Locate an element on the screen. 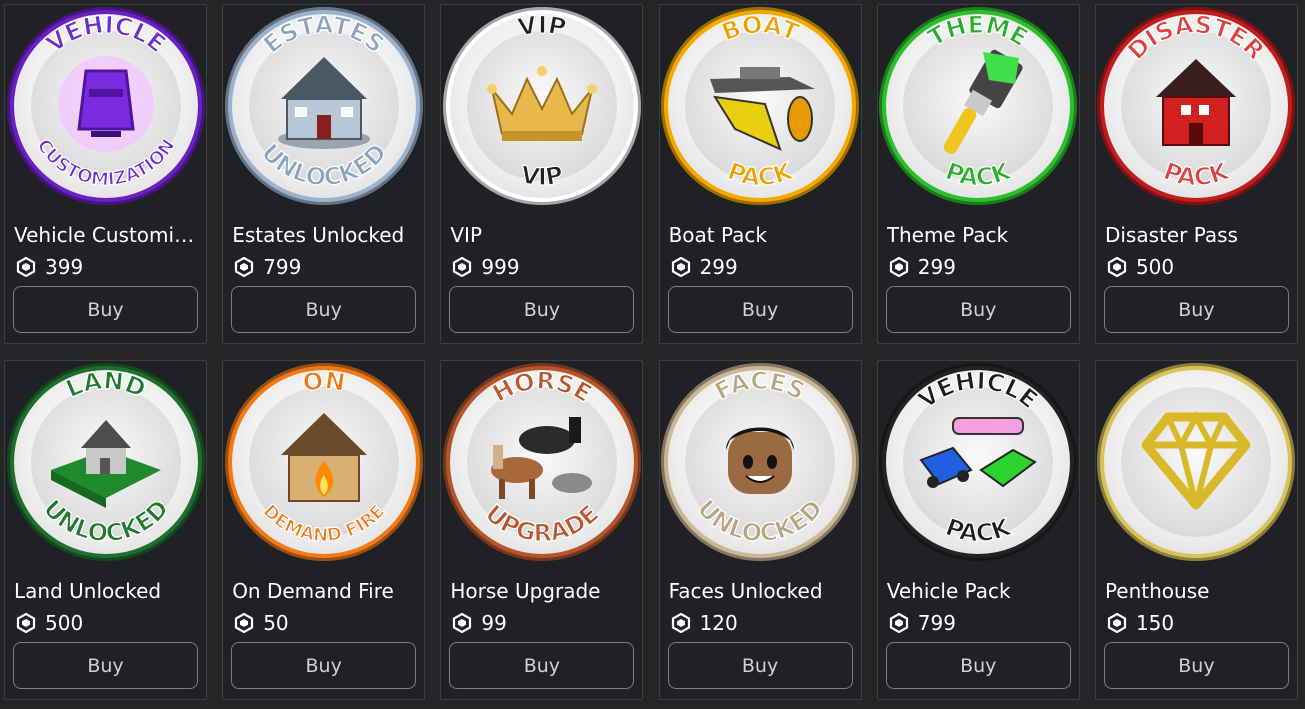 The height and width of the screenshot is (709, 1305). gamepass-title: Horse Upgrade is located at coordinates (525, 591).